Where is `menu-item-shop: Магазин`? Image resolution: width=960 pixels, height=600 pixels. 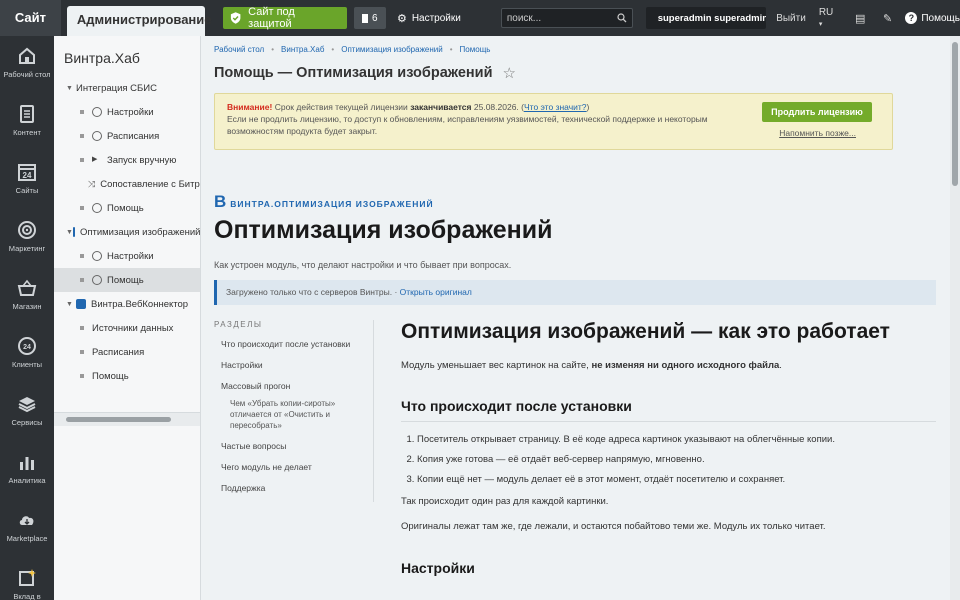
menu-item-shop: Магазин is located at coordinates (27, 297).